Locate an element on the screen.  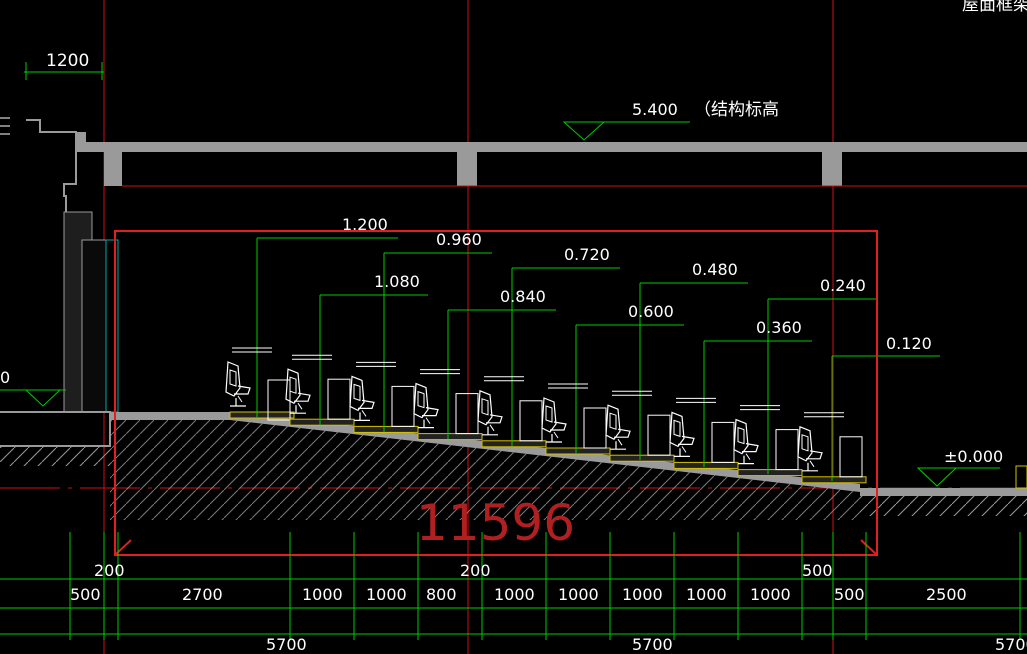
tier-level-0840: 0.840 is located at coordinates (523, 296).